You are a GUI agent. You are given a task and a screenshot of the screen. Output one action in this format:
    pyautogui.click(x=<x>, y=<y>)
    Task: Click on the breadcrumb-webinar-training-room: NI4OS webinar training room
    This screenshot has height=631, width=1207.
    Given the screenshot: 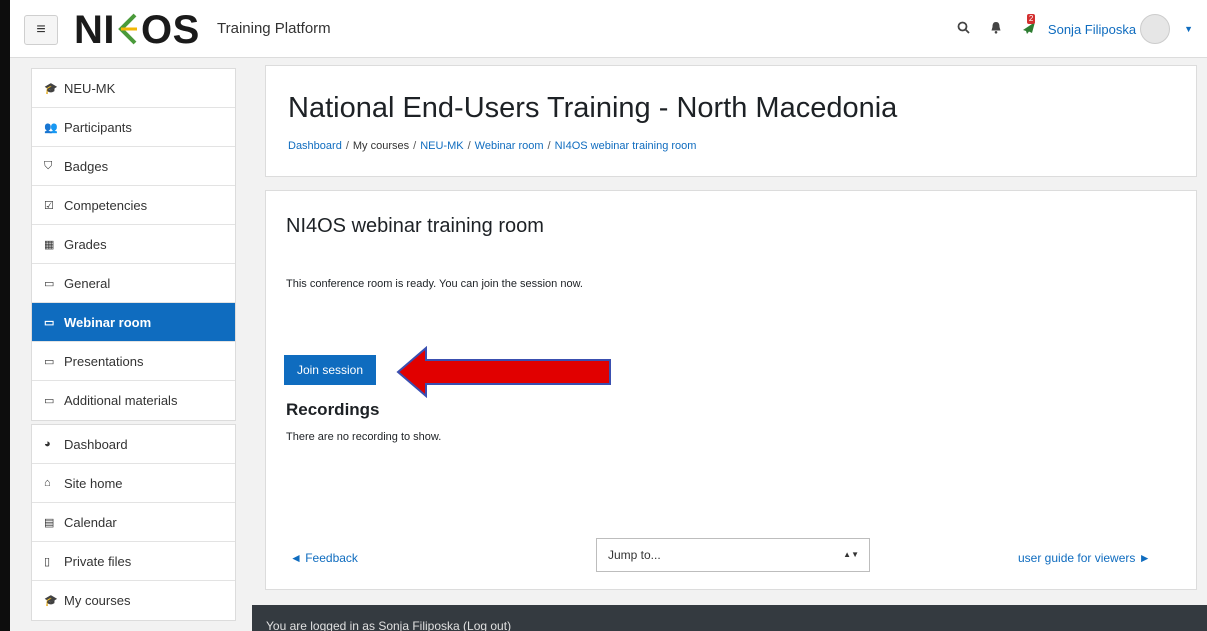 What is the action you would take?
    pyautogui.click(x=626, y=146)
    